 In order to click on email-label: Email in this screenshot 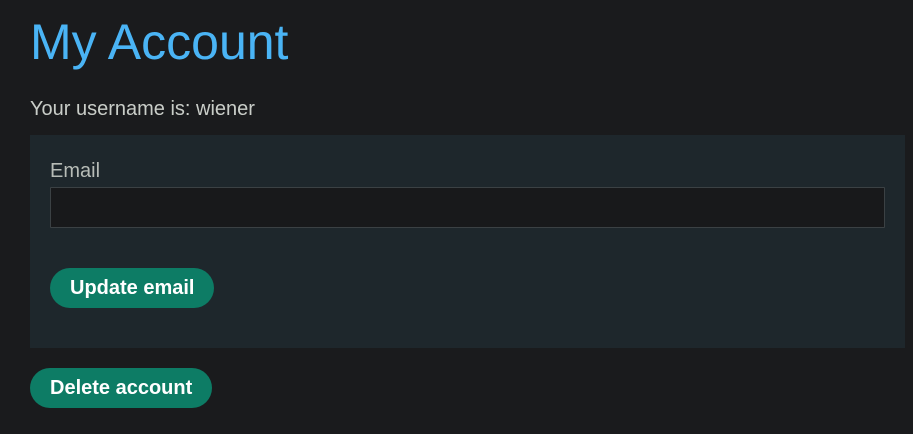, I will do `click(75, 171)`.